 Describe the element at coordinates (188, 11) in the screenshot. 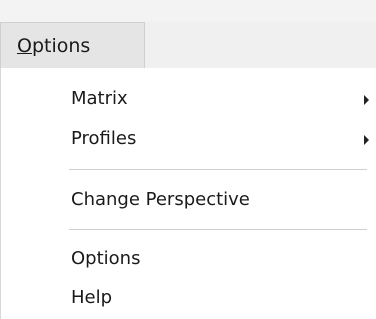

I see `menu-bar-top-strip` at that location.